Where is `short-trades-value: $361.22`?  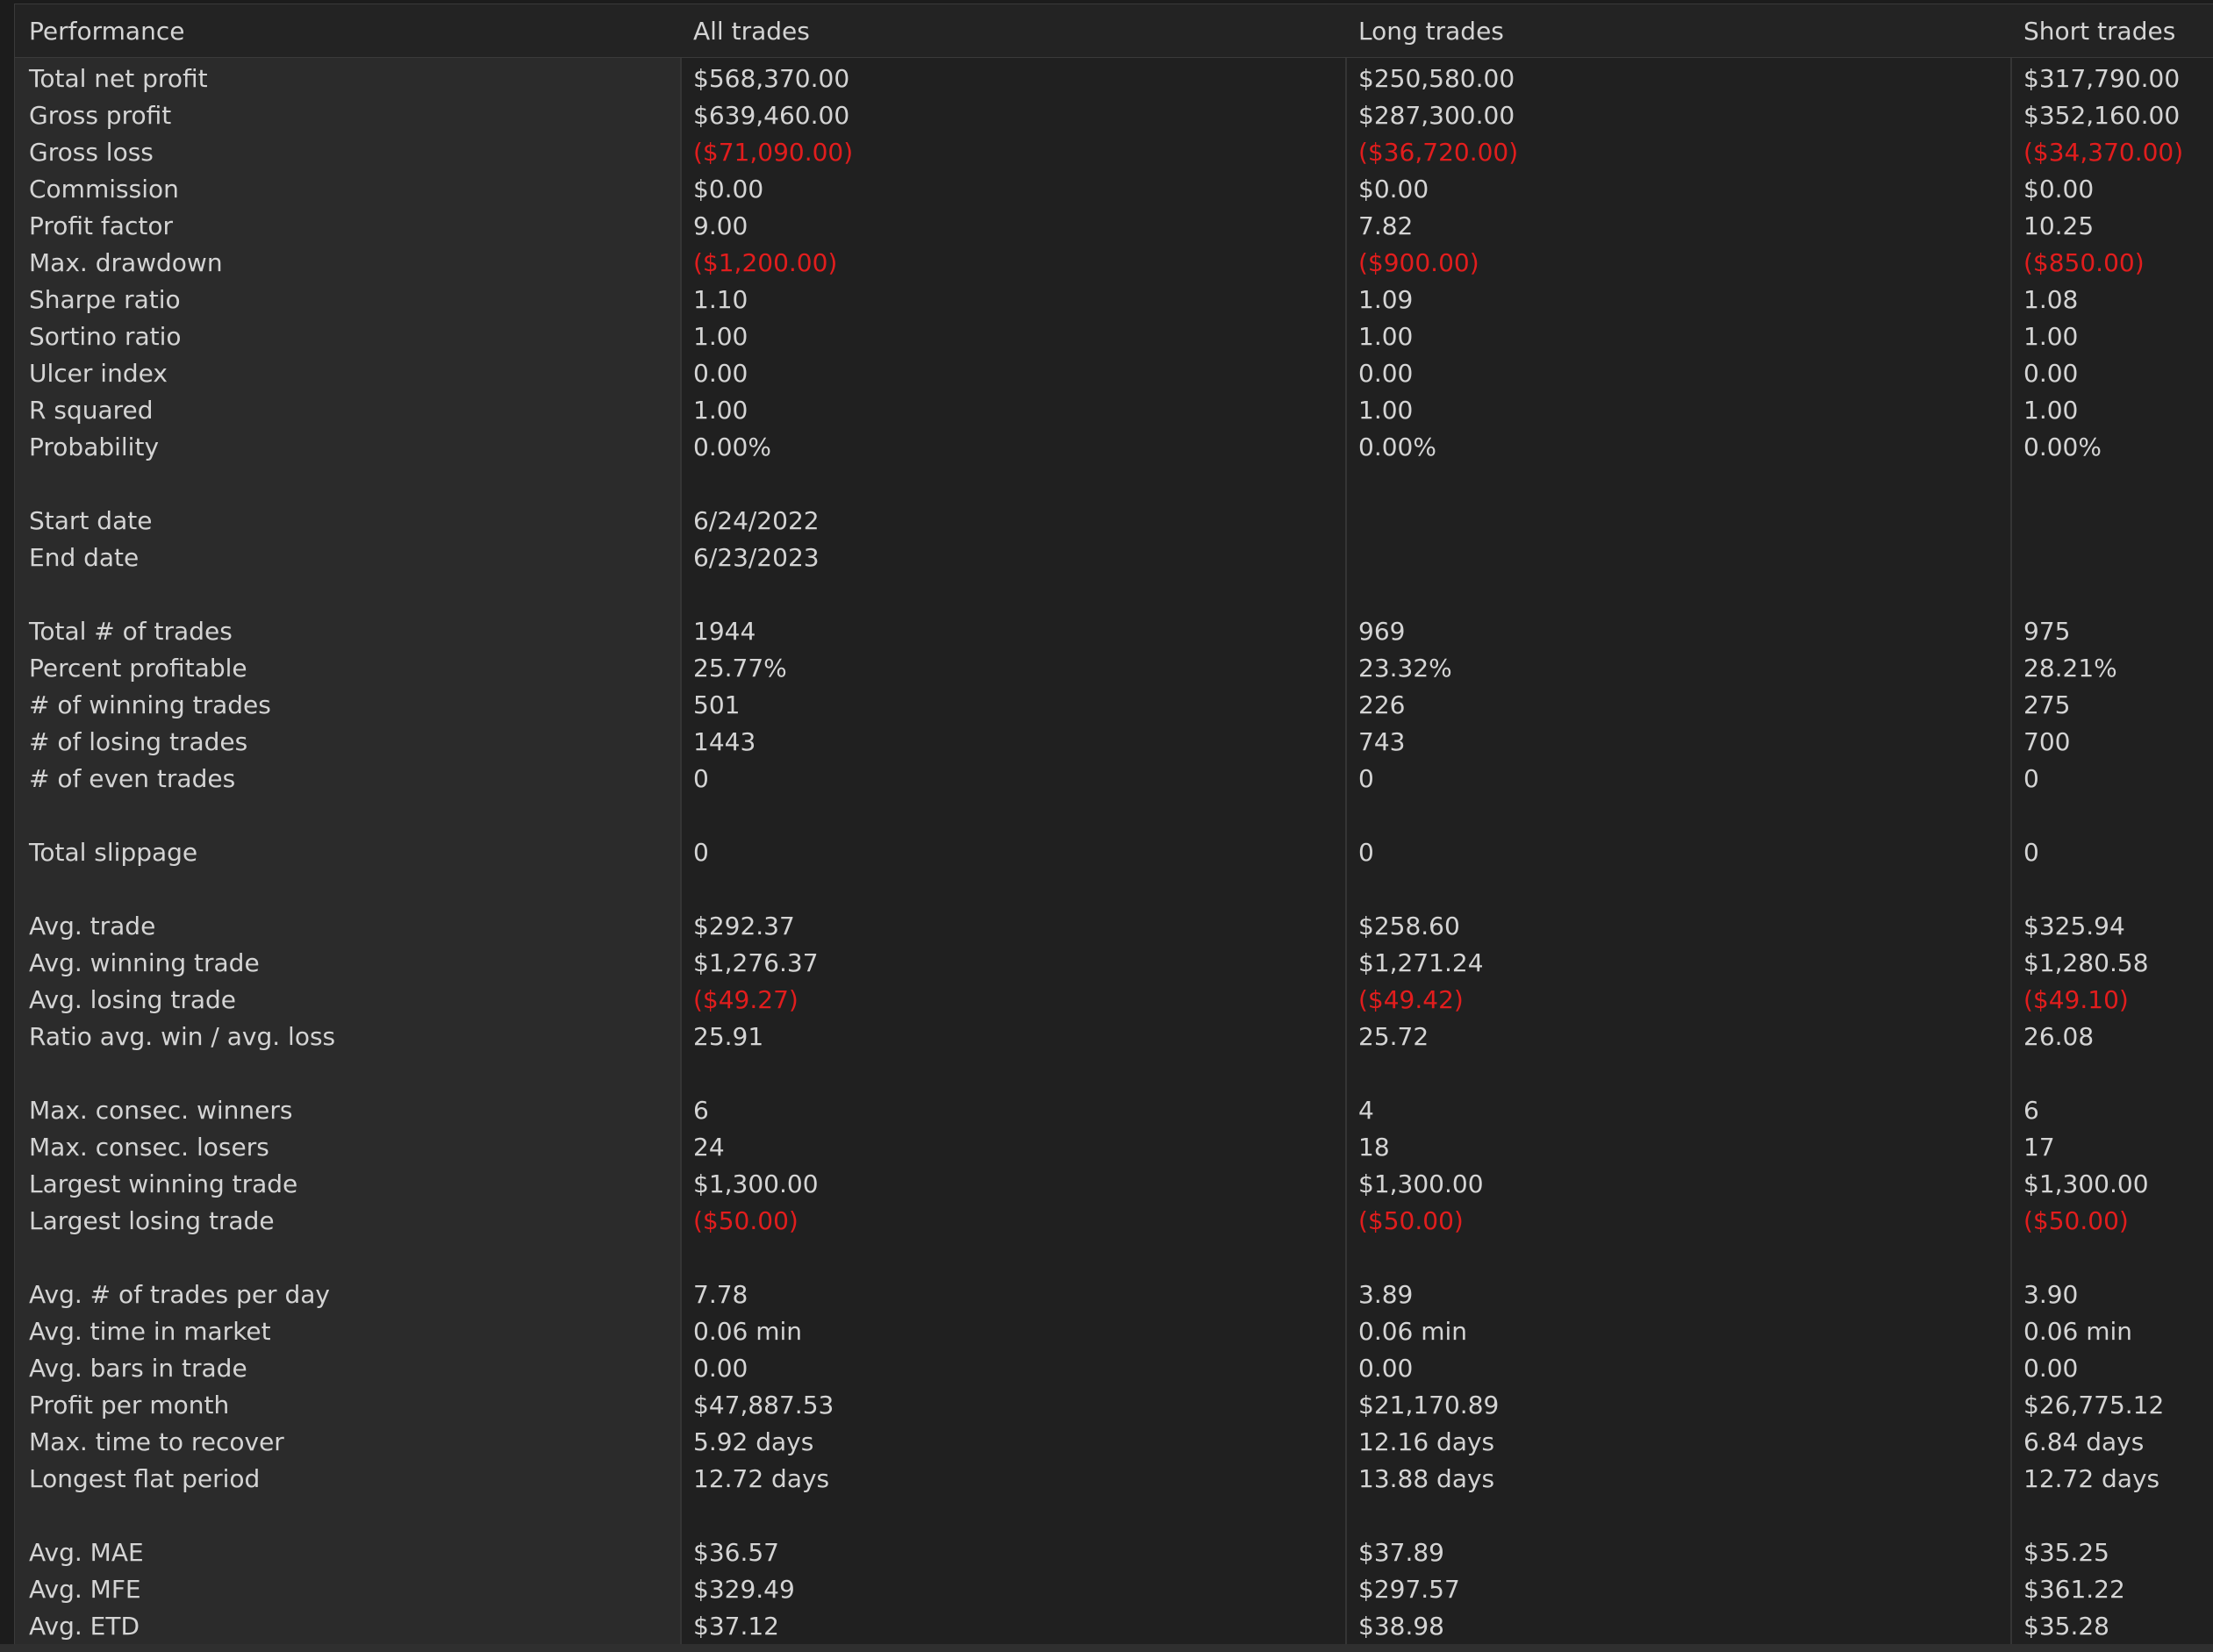 short-trades-value: $361.22 is located at coordinates (2074, 1590).